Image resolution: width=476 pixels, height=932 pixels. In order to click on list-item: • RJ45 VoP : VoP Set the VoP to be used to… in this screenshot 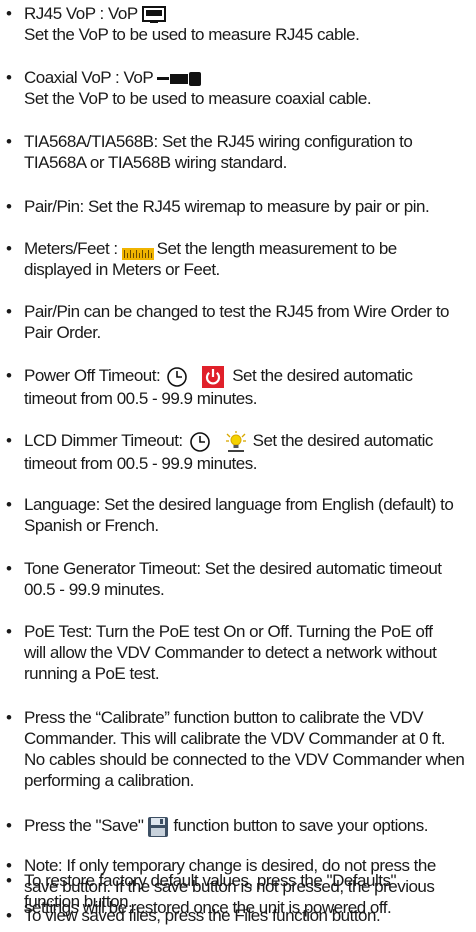, I will do `click(238, 24)`.